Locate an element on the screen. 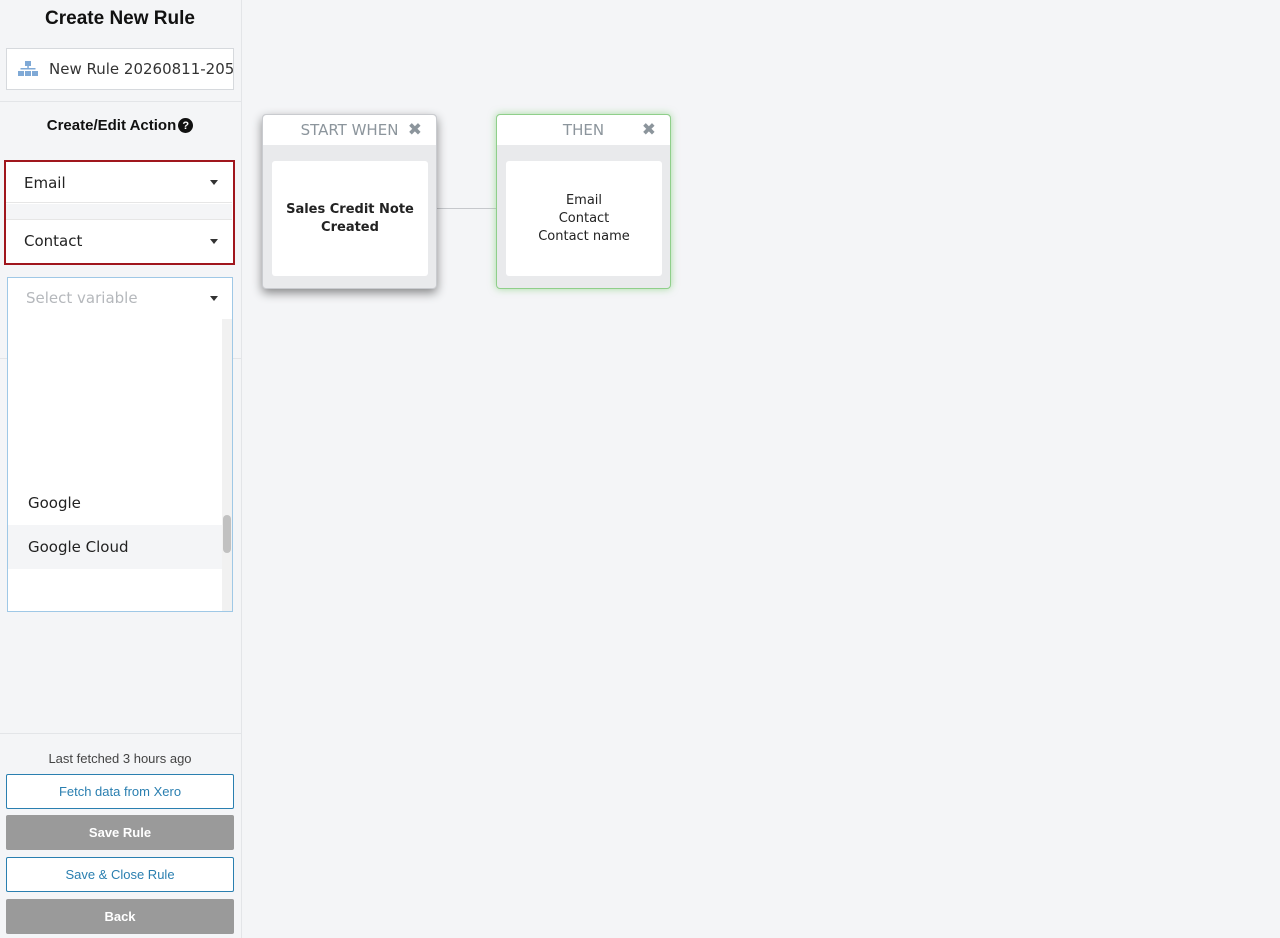 This screenshot has height=938, width=1280. node-line: Contact is located at coordinates (584, 218).